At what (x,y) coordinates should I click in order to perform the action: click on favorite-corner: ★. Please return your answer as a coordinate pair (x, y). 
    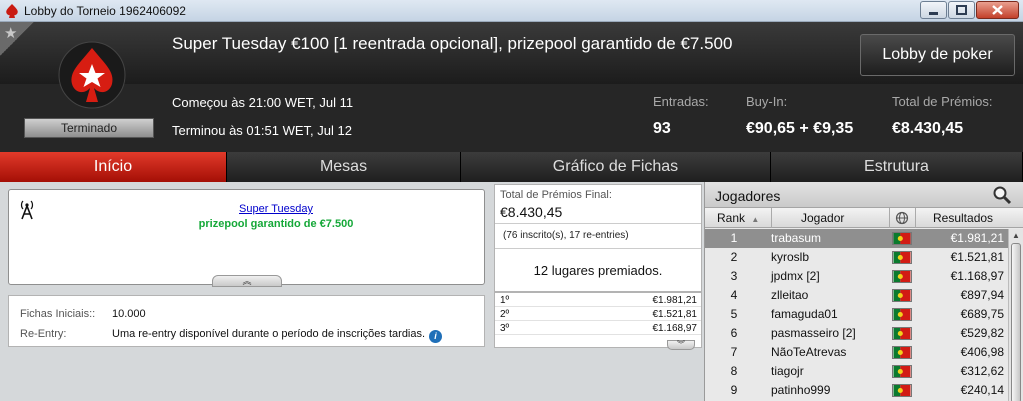
    Looking at the image, I should click on (17, 39).